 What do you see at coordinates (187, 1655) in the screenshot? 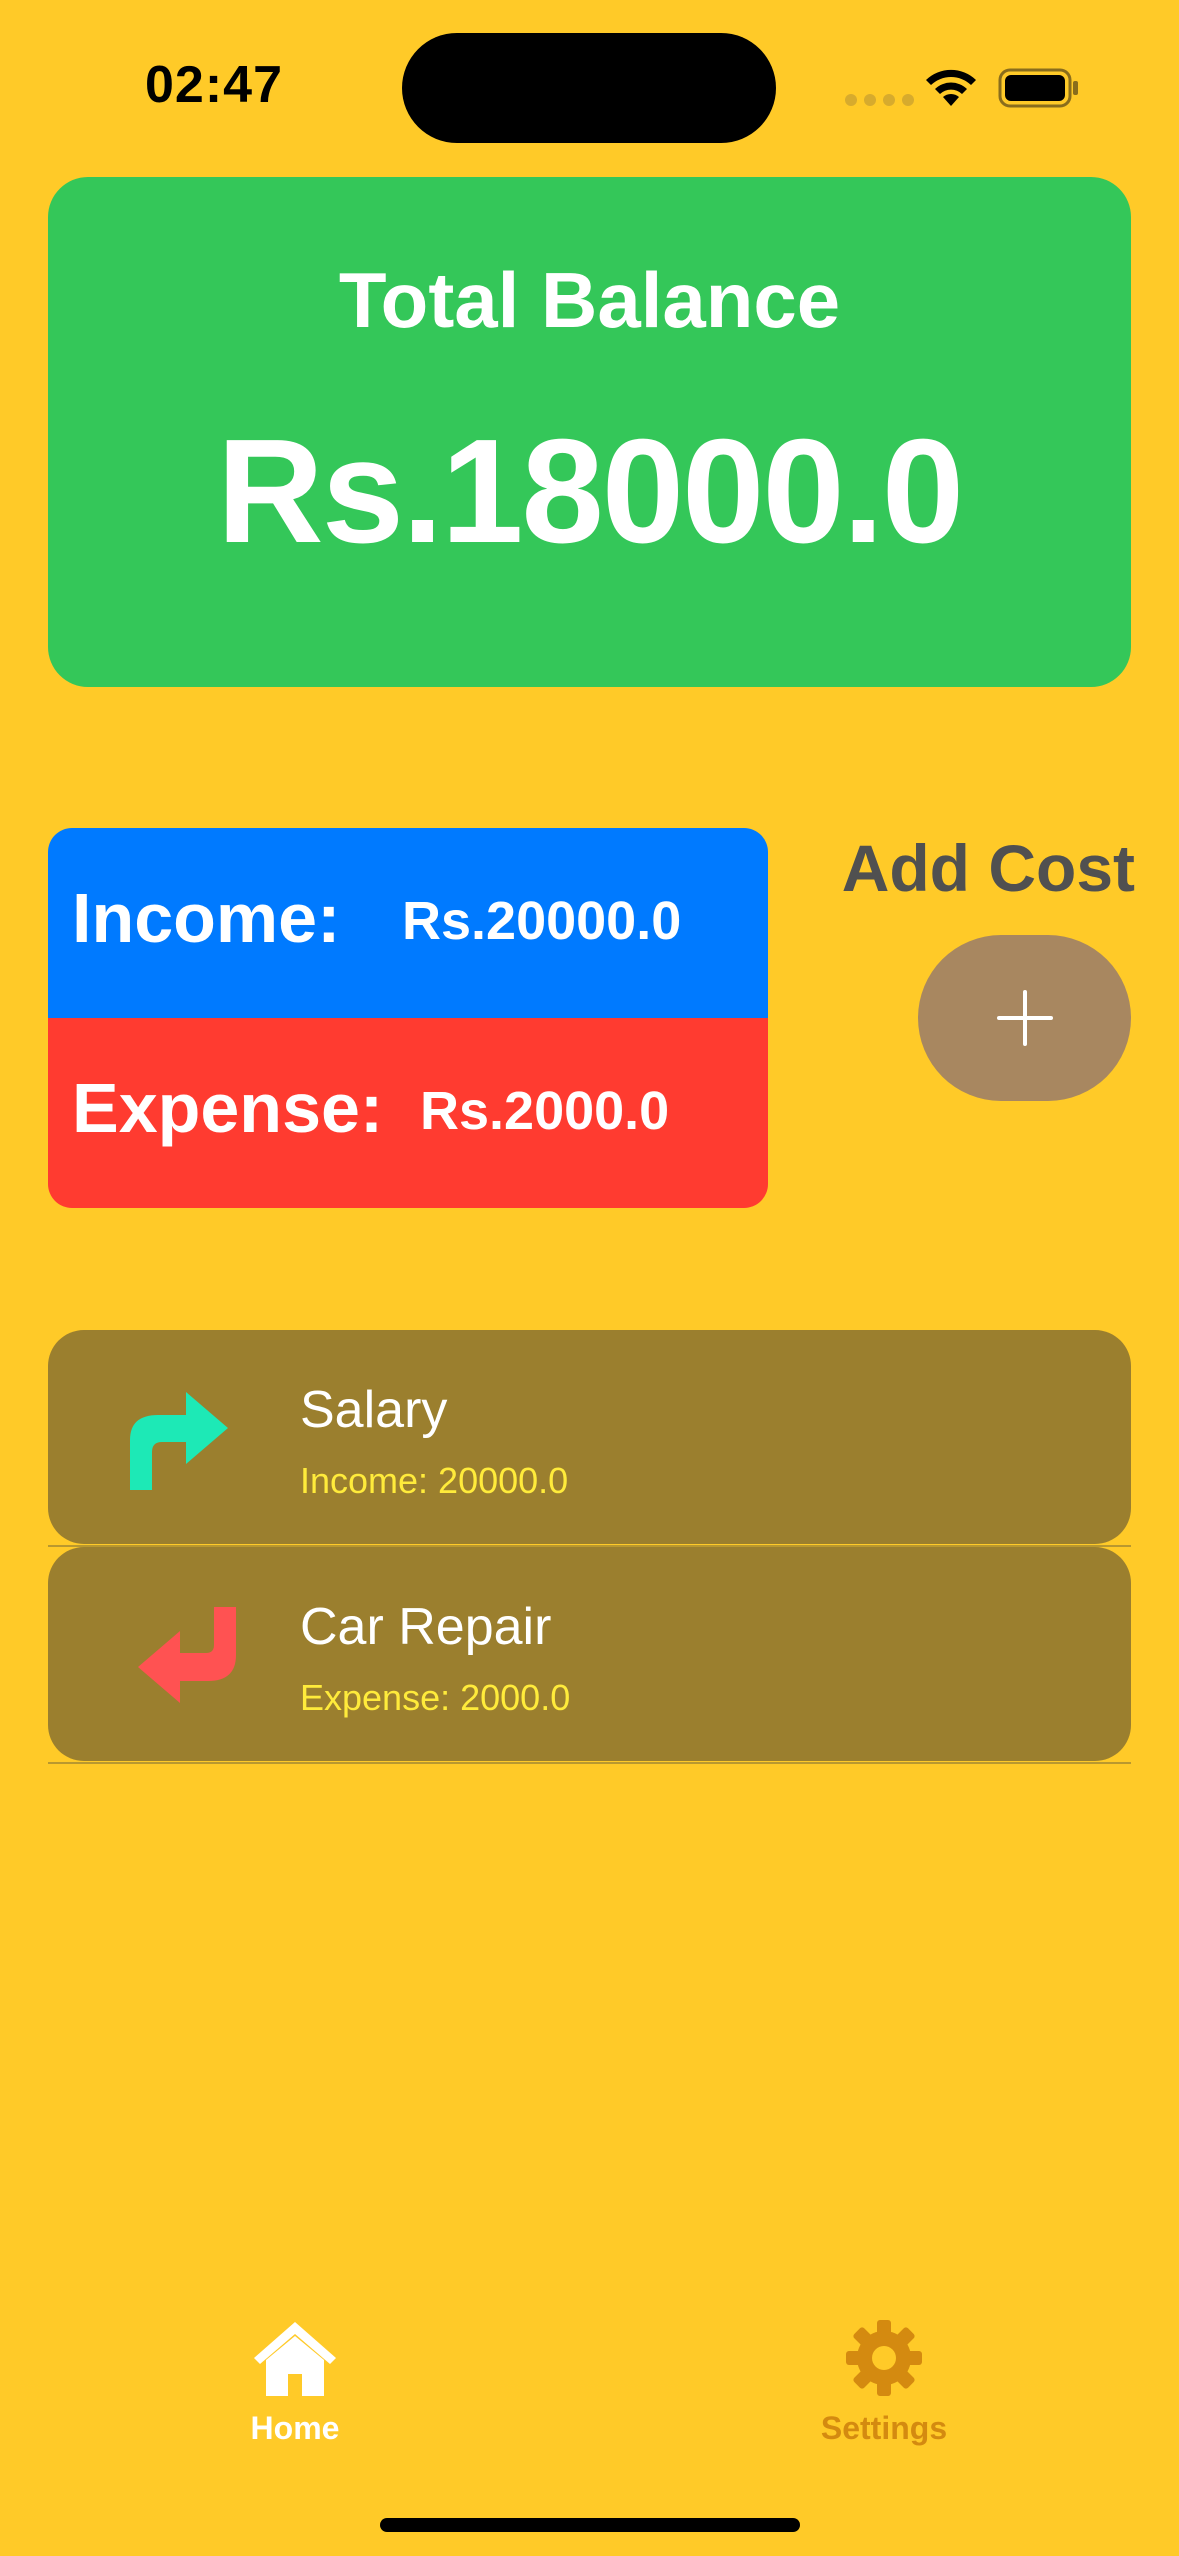
I see `arrow-turn-left-icon` at bounding box center [187, 1655].